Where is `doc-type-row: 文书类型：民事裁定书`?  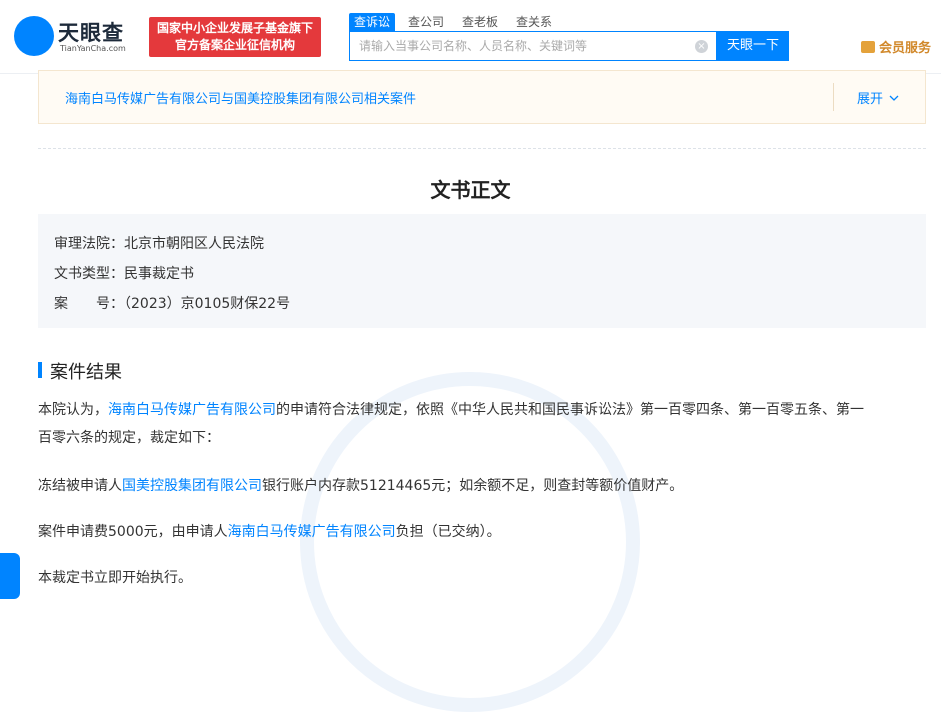
doc-type-row: 文书类型：民事裁定书 is located at coordinates (124, 273).